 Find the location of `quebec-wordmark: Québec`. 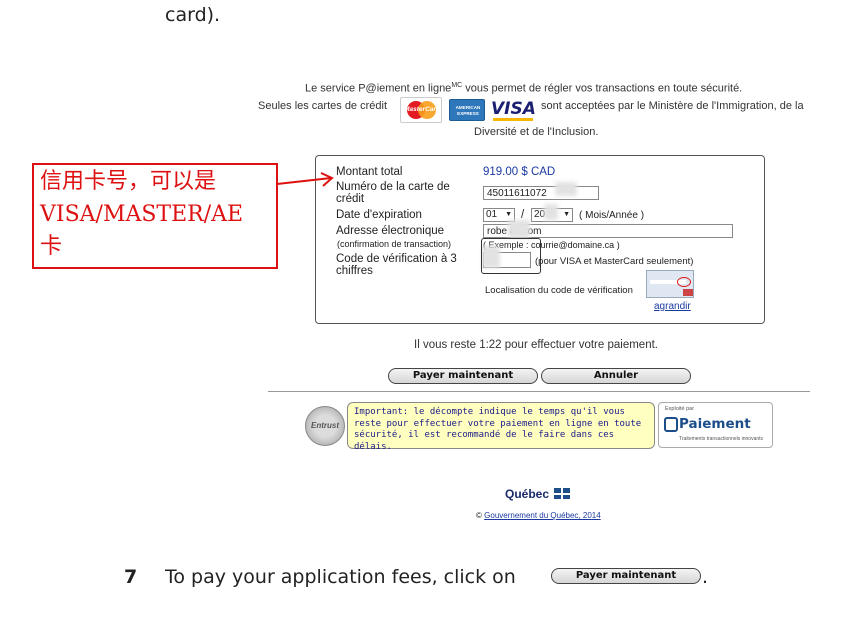

quebec-wordmark: Québec is located at coordinates (527, 494).